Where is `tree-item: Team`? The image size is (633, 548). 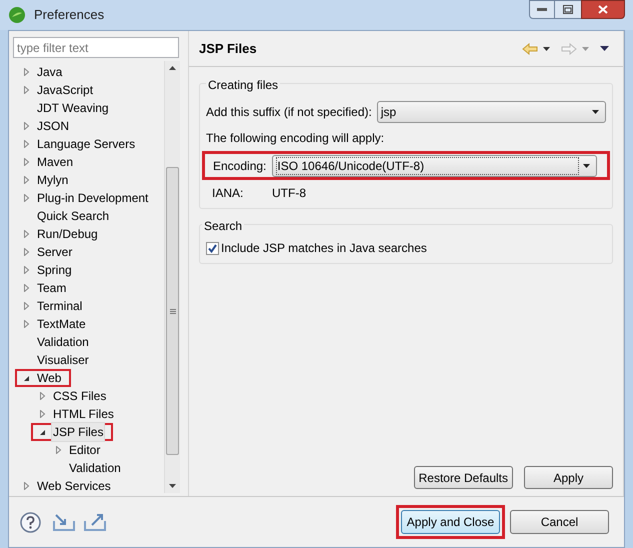
tree-item: Team is located at coordinates (51, 288).